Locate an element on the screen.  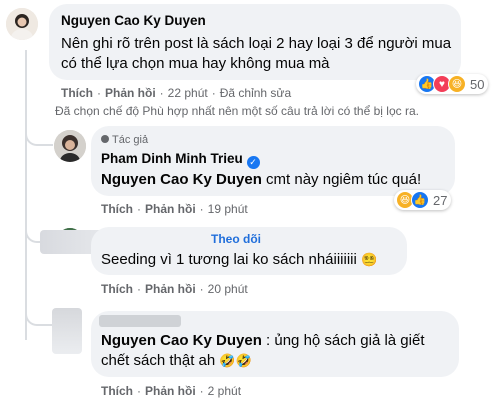
comment-author: Nguyen Cao Ky Duyen is located at coordinates (133, 20).